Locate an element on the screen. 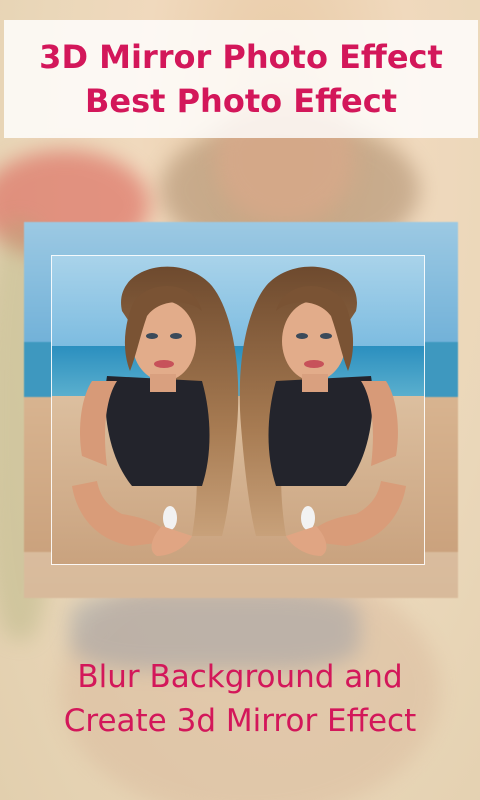 The width and height of the screenshot is (480, 800). header-banner: 3D Mirror Photo Effect Best Photo Effect is located at coordinates (241, 79).